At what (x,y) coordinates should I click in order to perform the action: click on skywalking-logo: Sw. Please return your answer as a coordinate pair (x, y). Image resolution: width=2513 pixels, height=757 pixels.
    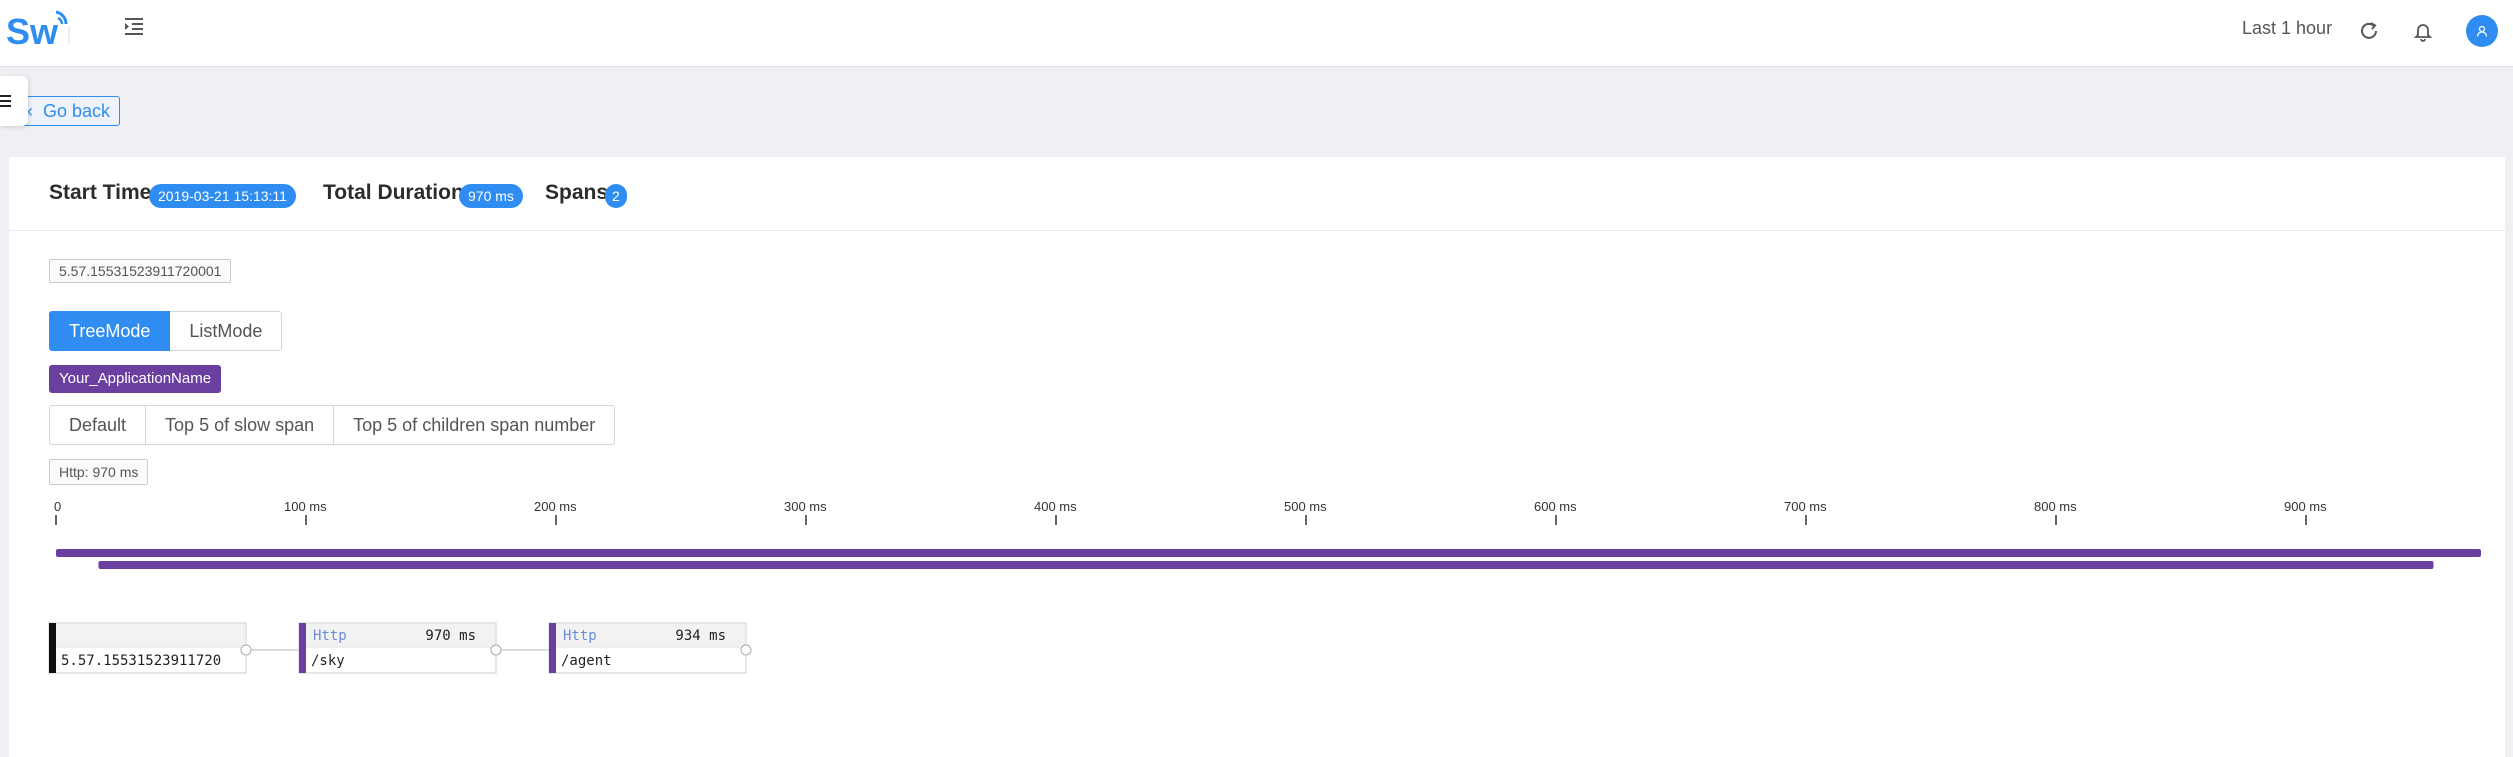
    Looking at the image, I should click on (38, 28).